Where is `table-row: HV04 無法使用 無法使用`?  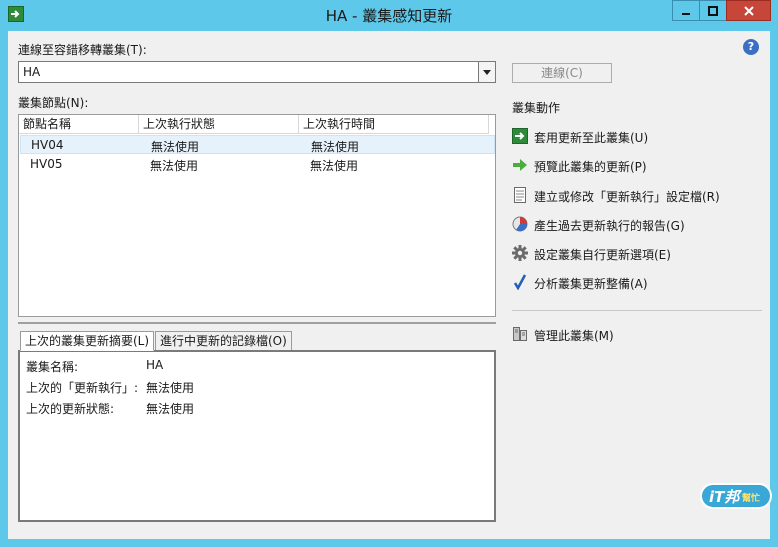 table-row: HV04 無法使用 無法使用 is located at coordinates (257, 144).